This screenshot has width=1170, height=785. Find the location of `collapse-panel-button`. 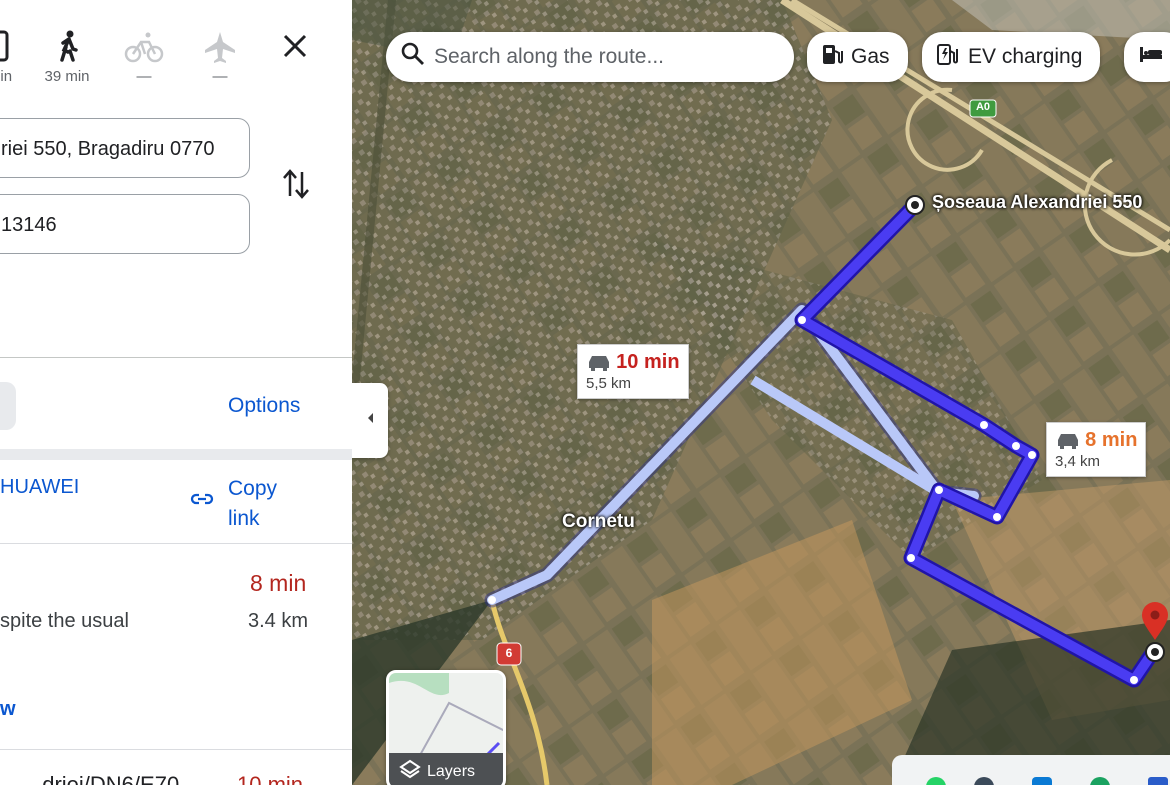

collapse-panel-button is located at coordinates (370, 420).